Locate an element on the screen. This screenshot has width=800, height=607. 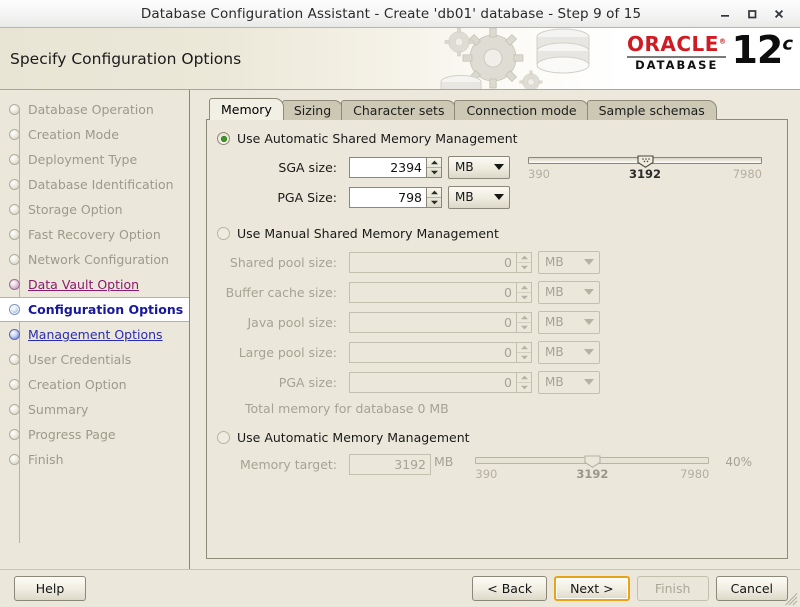
shared-pool-size-row: Shared pool size: 0 MB is located at coordinates (495, 262).